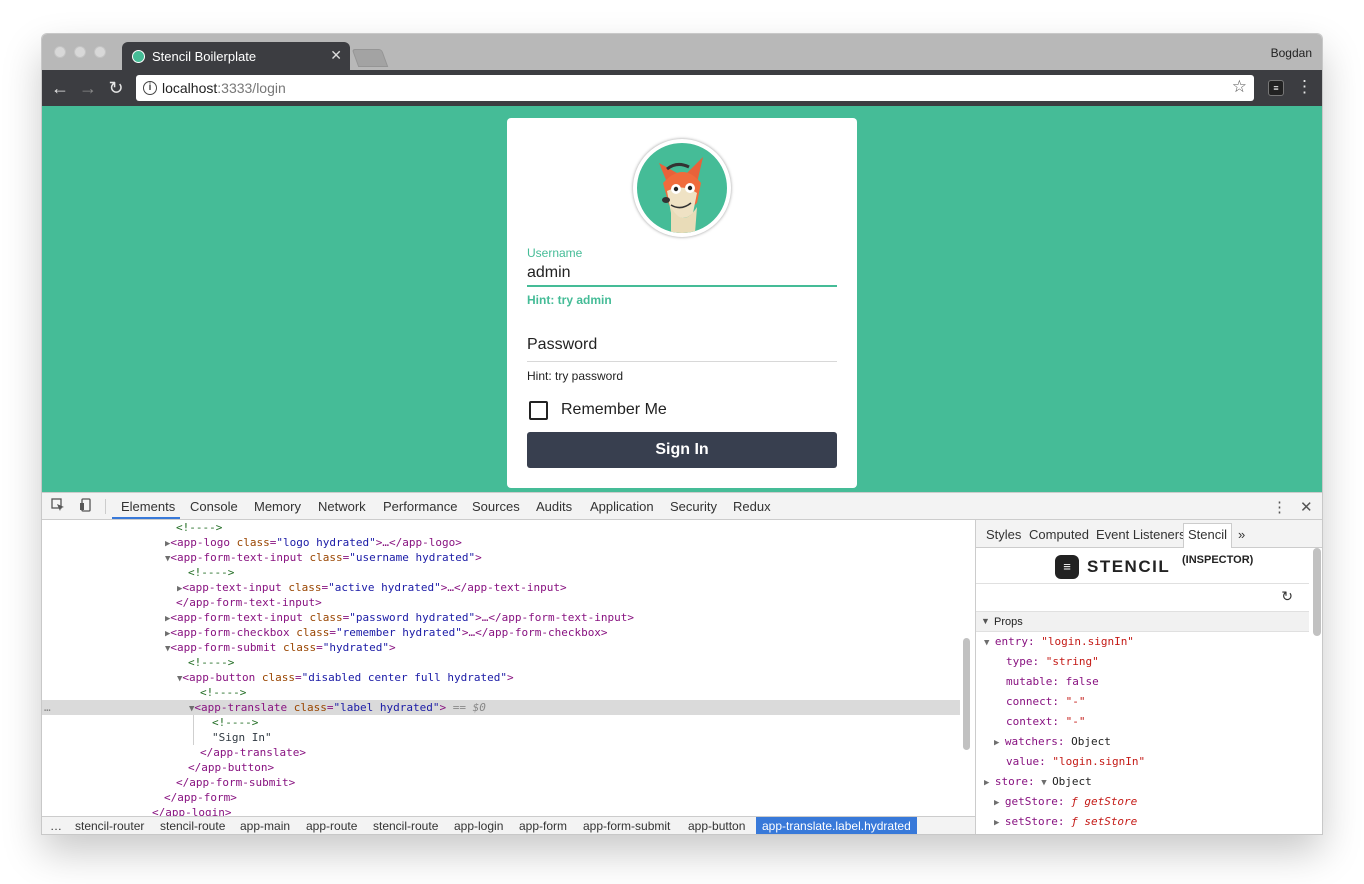 This screenshot has height=884, width=1364. I want to click on tab-memory: Memory, so click(277, 506).